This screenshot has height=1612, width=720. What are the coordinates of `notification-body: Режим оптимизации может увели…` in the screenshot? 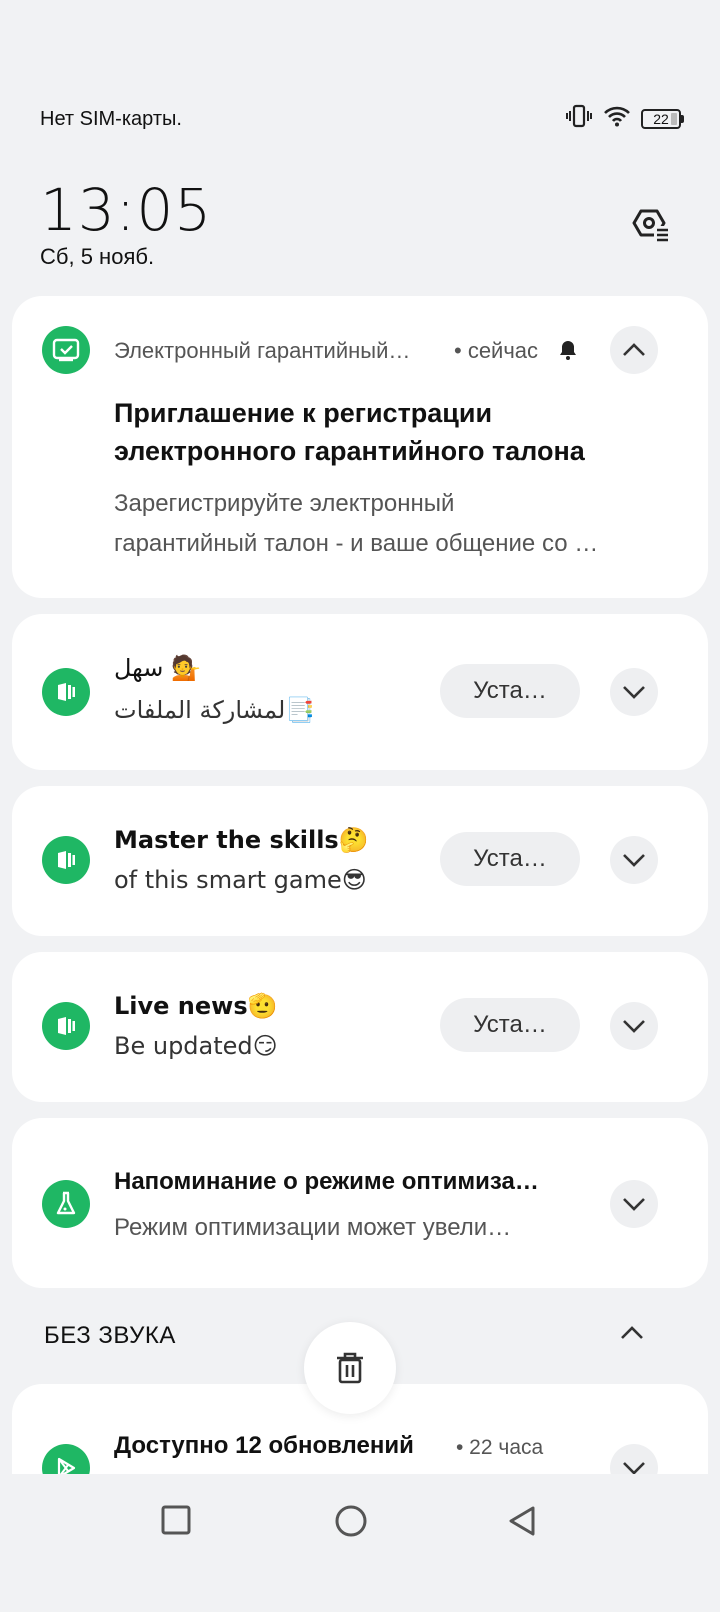 It's located at (313, 1227).